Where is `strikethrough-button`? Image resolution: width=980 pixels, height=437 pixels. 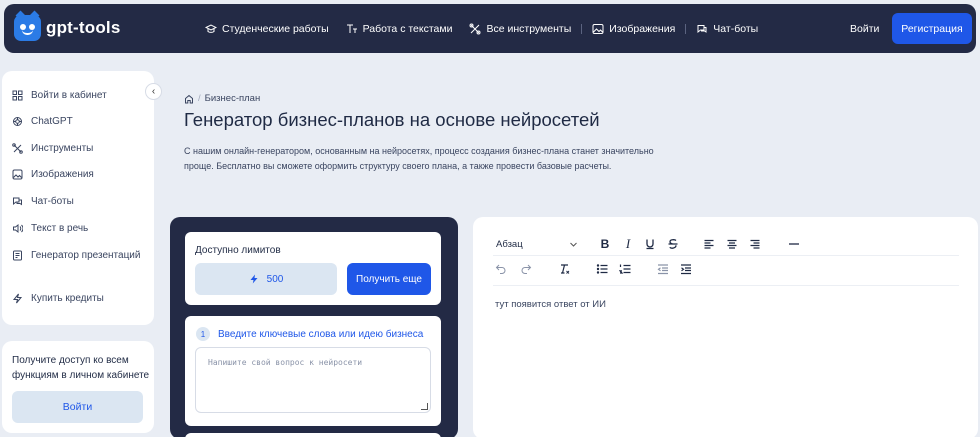
strikethrough-button is located at coordinates (673, 244).